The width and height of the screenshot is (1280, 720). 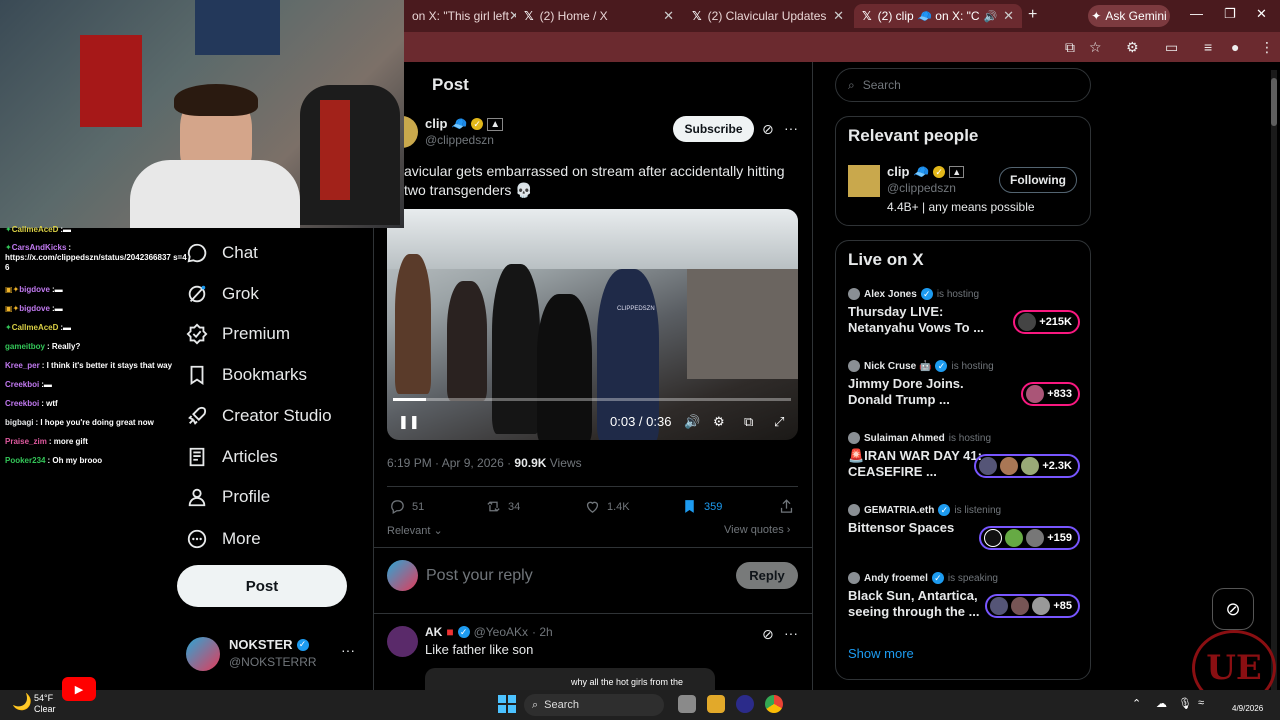 What do you see at coordinates (489, 632) in the screenshot?
I see `reply-author-row: AK ■ ✓ @YeoAKx · 2h` at bounding box center [489, 632].